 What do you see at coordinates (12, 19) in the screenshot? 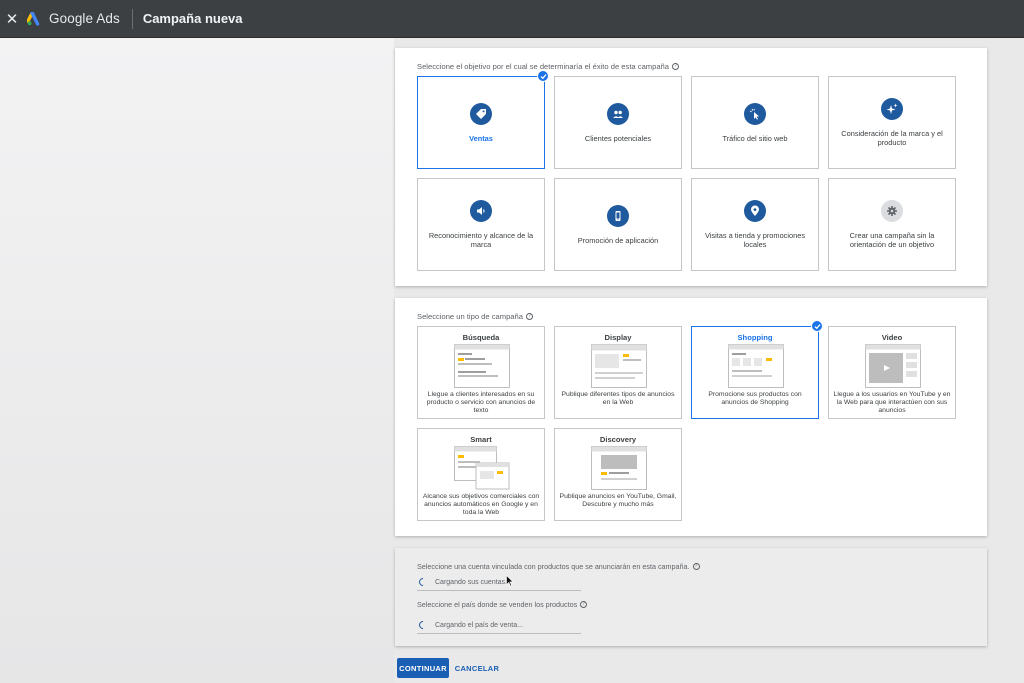
I see `close-icon: ✕` at bounding box center [12, 19].